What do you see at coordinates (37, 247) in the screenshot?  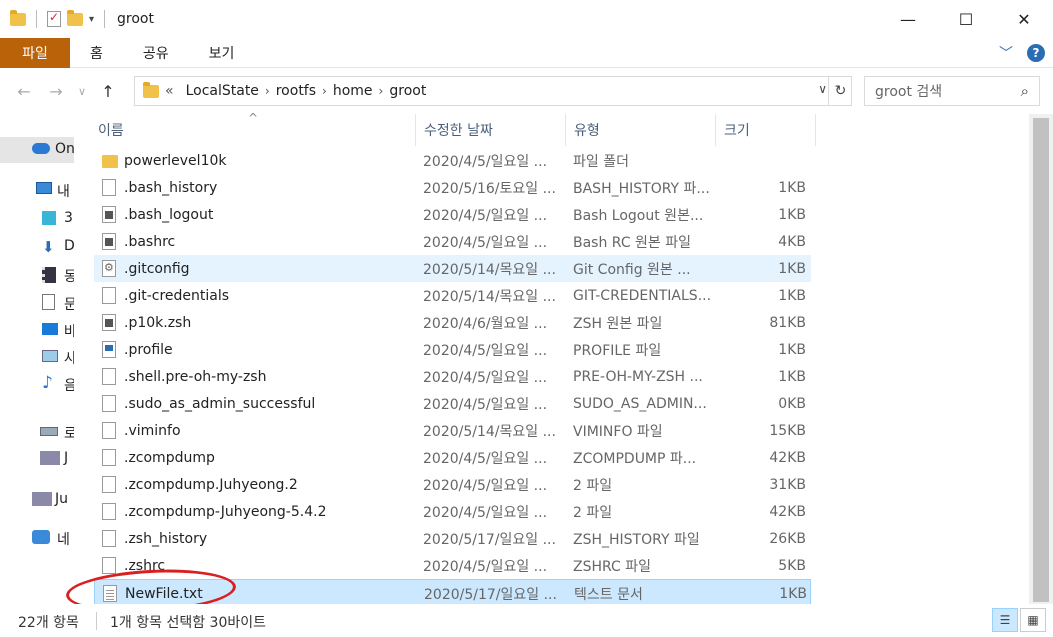 I see `nav-item-downloads: ⬇ D` at bounding box center [37, 247].